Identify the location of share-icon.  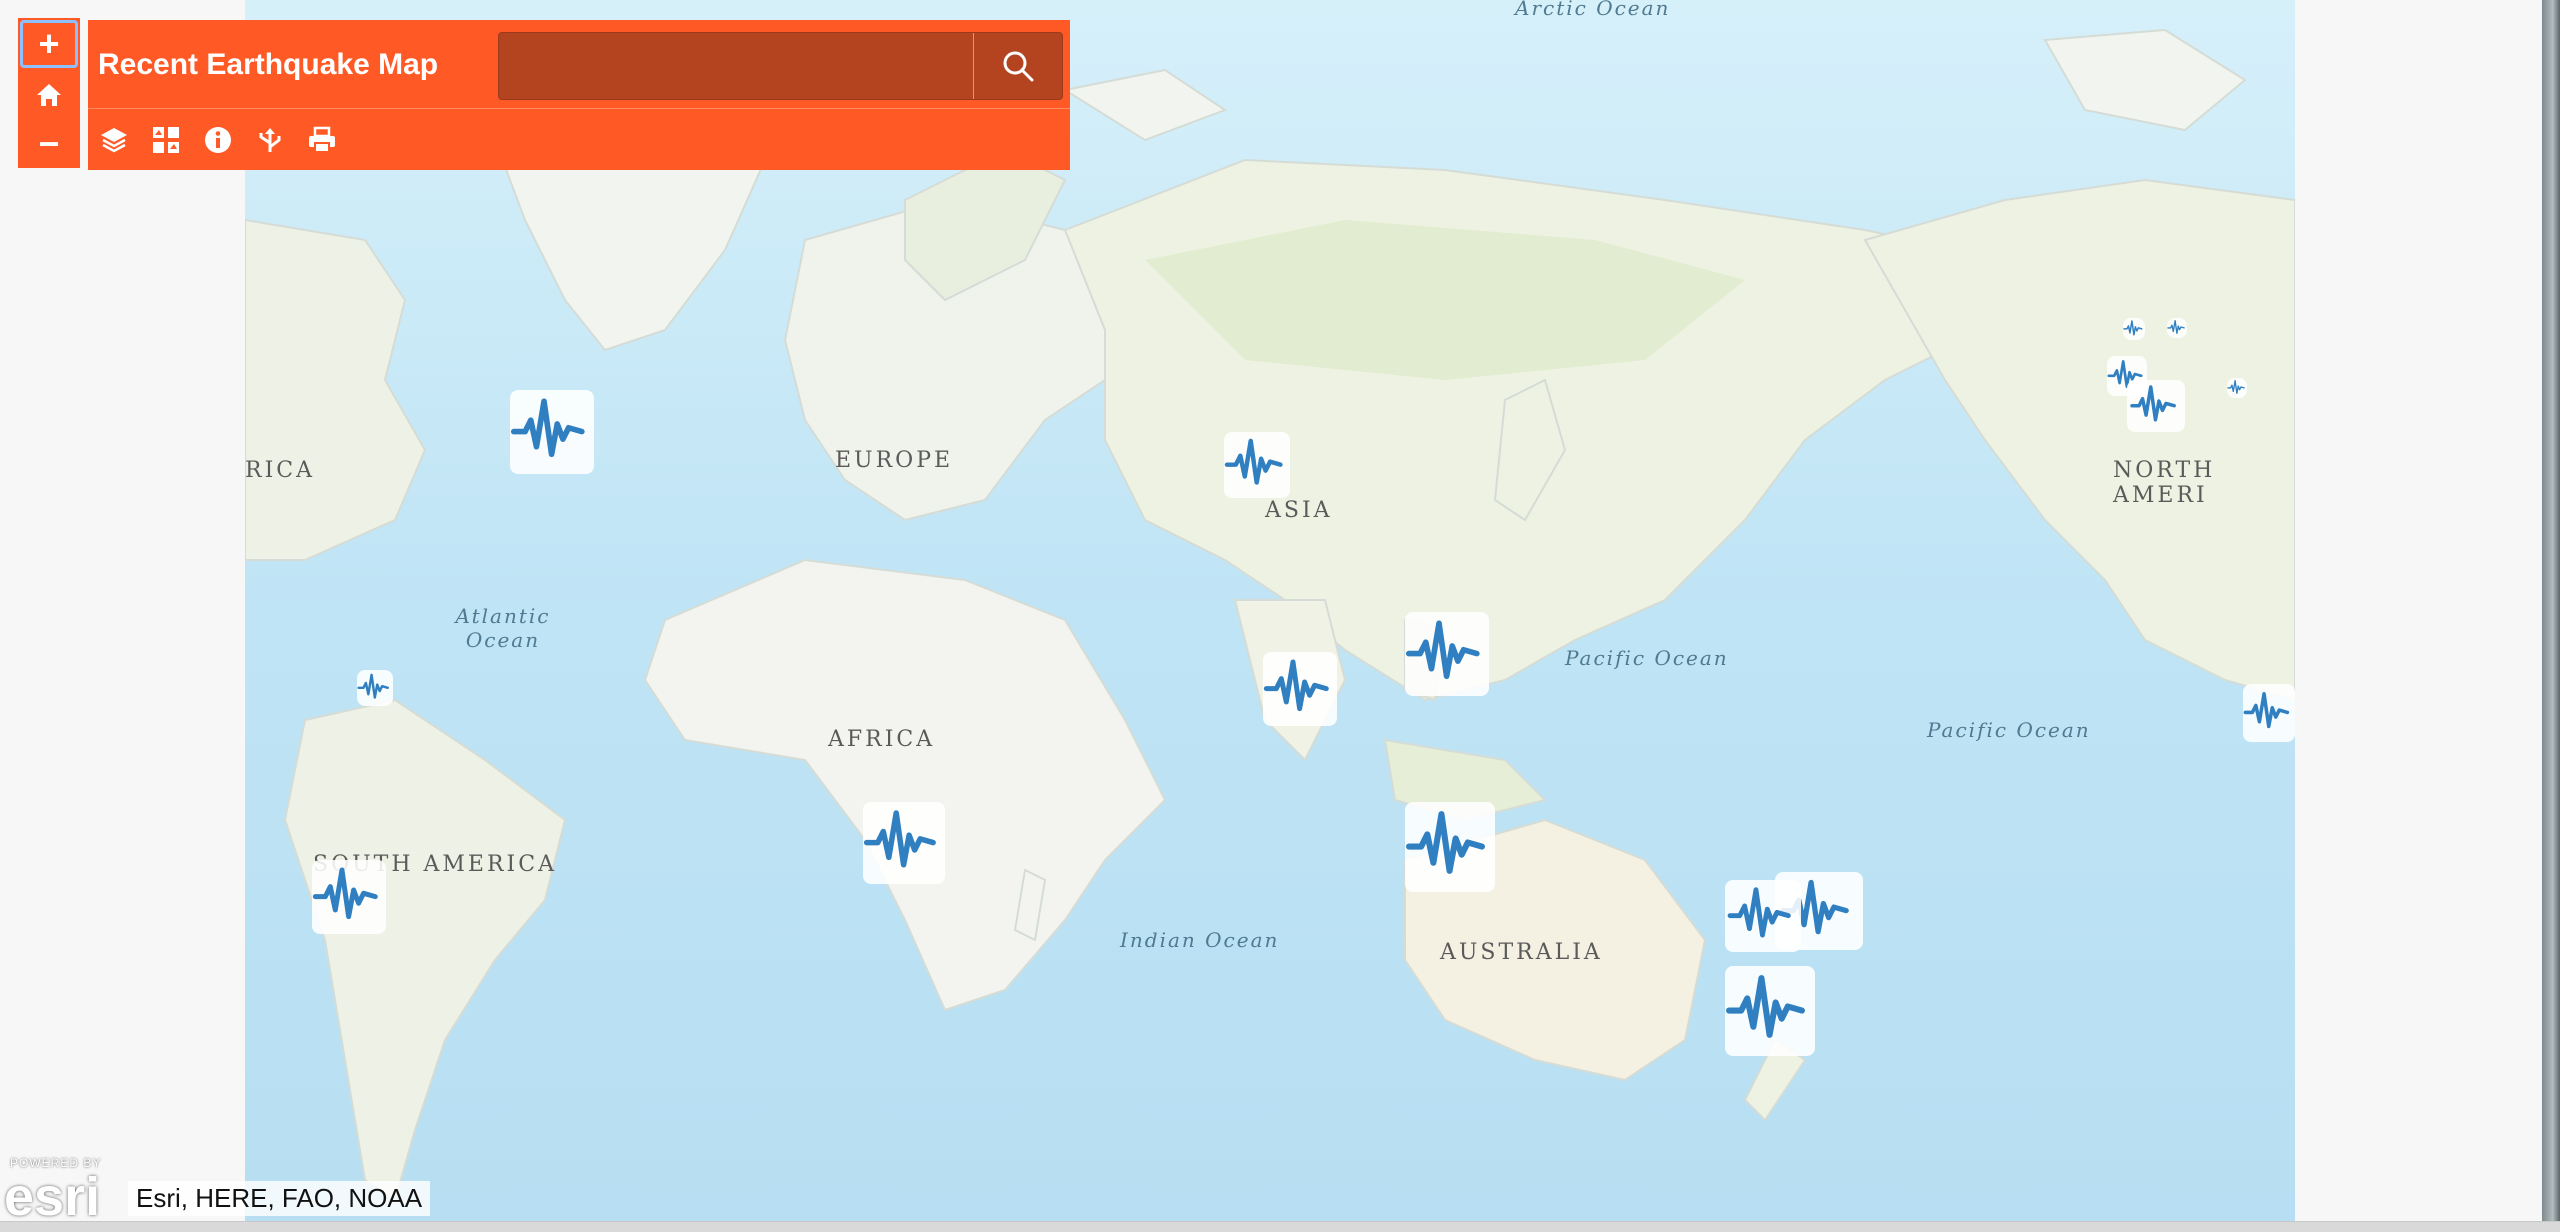
(270, 140).